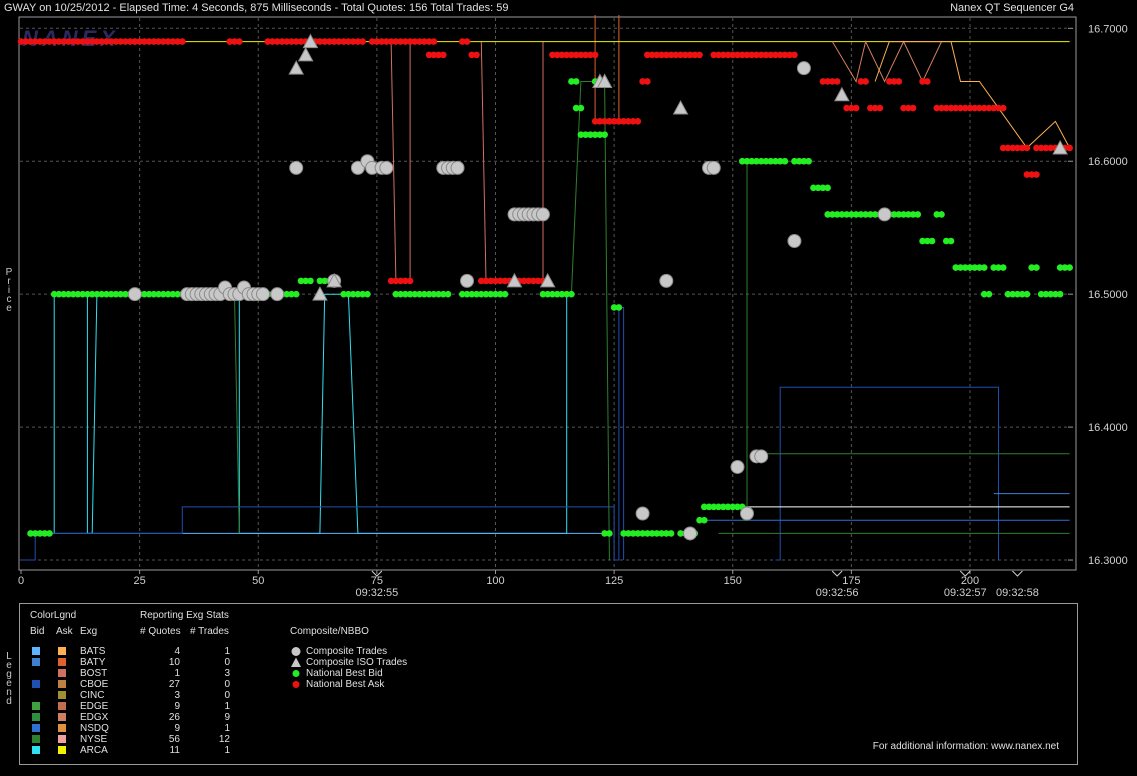 The image size is (1137, 776). I want to click on legend-exg-cell: BOST, so click(94, 673).